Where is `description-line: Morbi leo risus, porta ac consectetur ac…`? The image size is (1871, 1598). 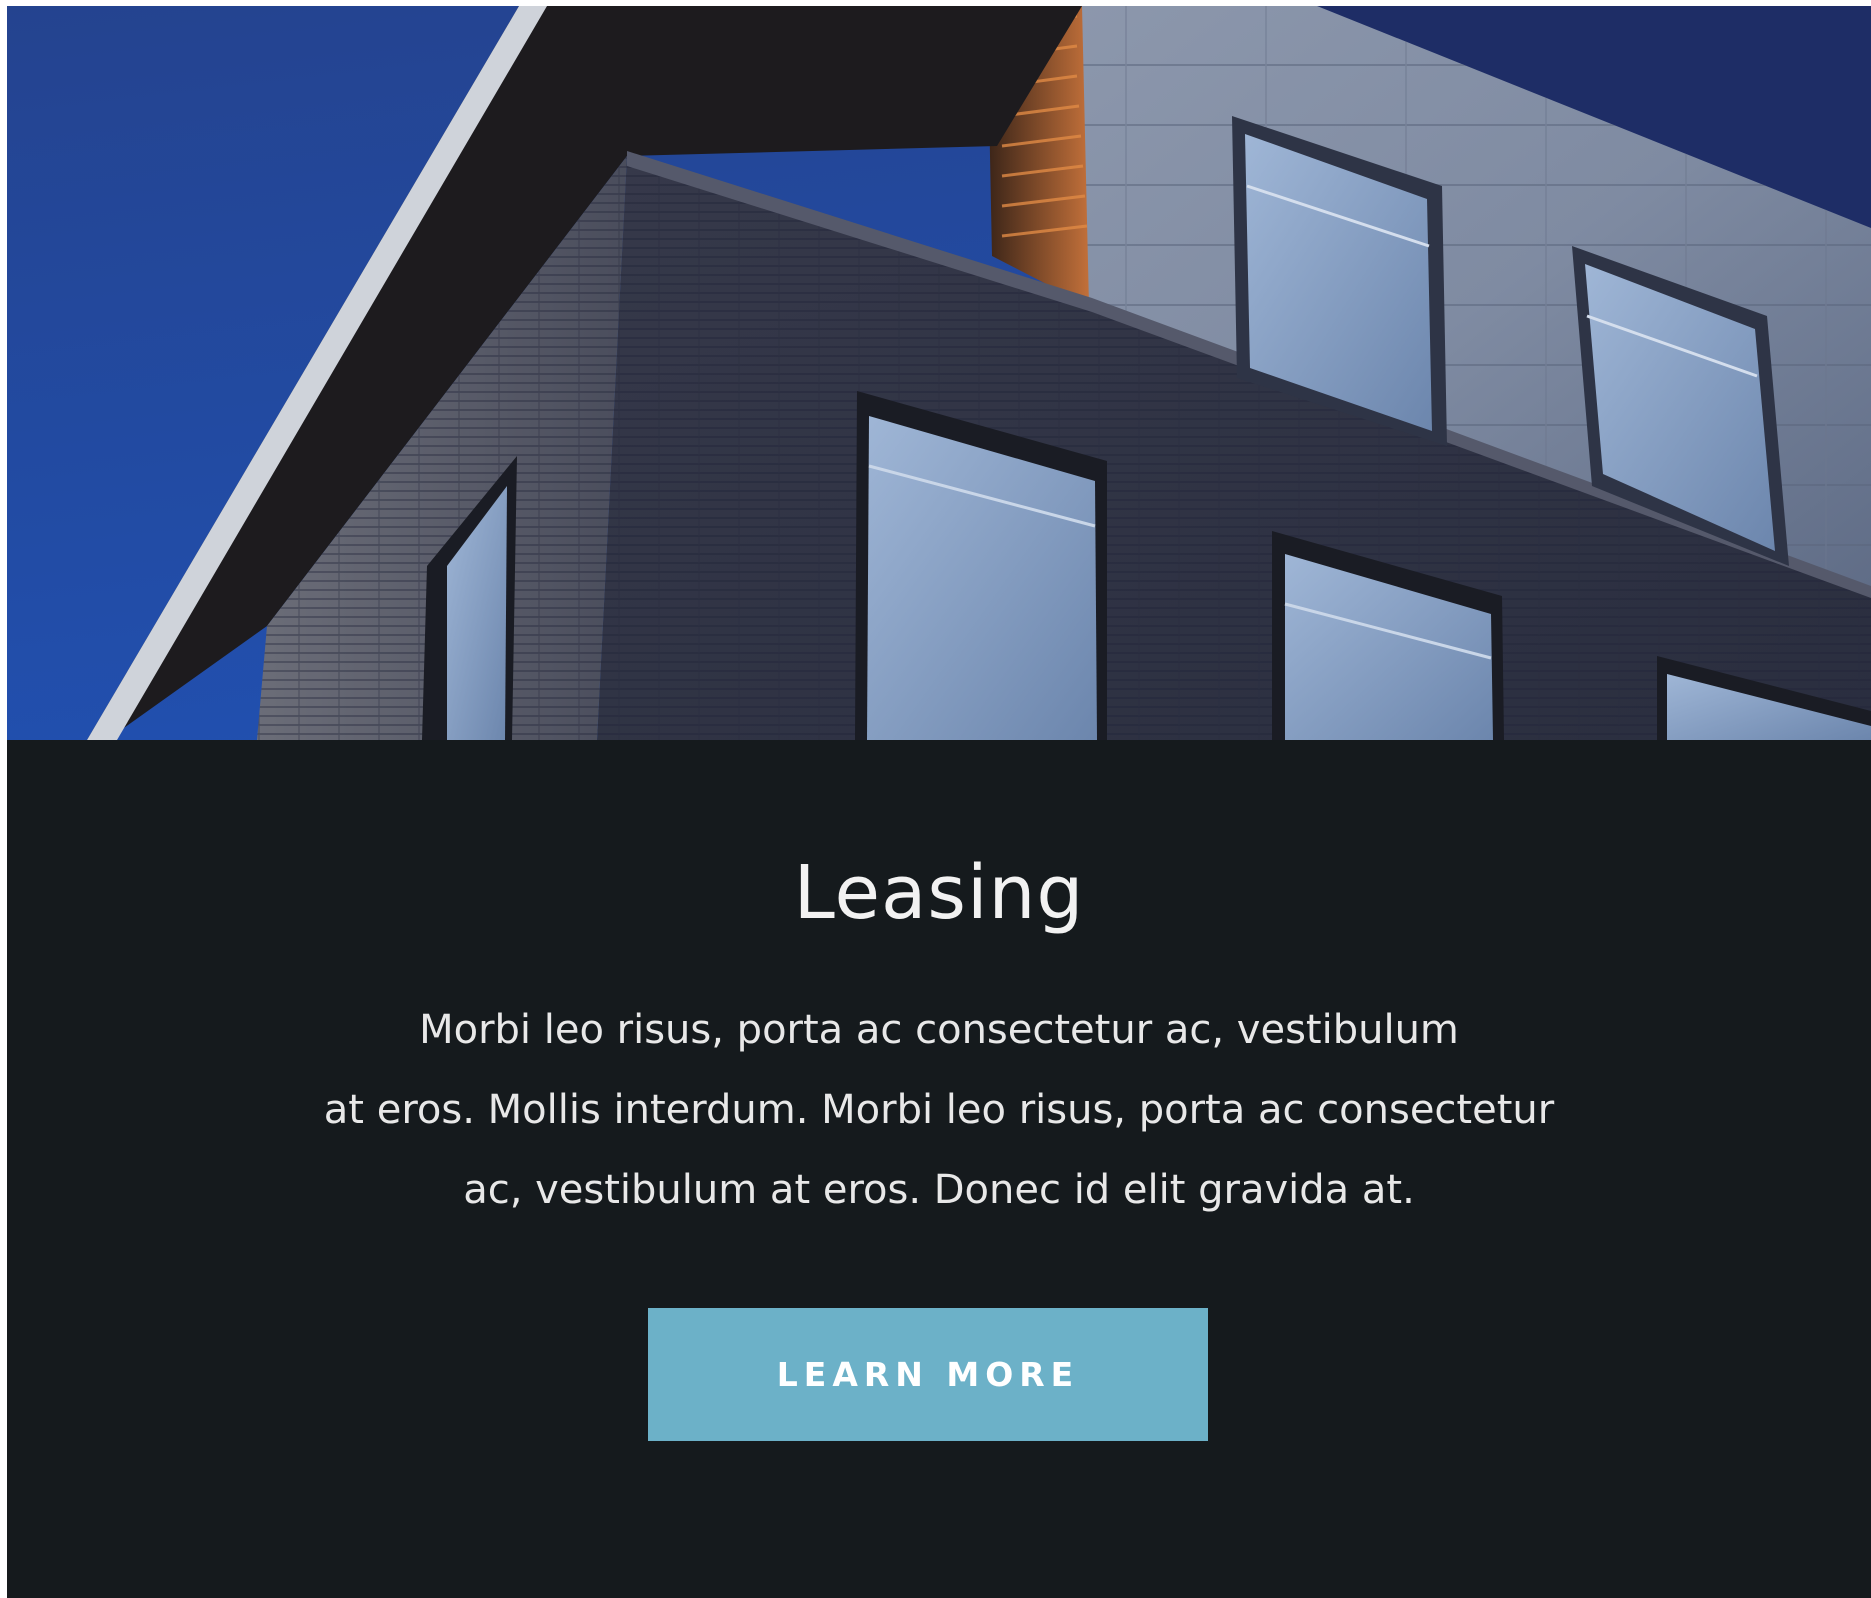 description-line: Morbi leo risus, porta ac consectetur ac… is located at coordinates (939, 1030).